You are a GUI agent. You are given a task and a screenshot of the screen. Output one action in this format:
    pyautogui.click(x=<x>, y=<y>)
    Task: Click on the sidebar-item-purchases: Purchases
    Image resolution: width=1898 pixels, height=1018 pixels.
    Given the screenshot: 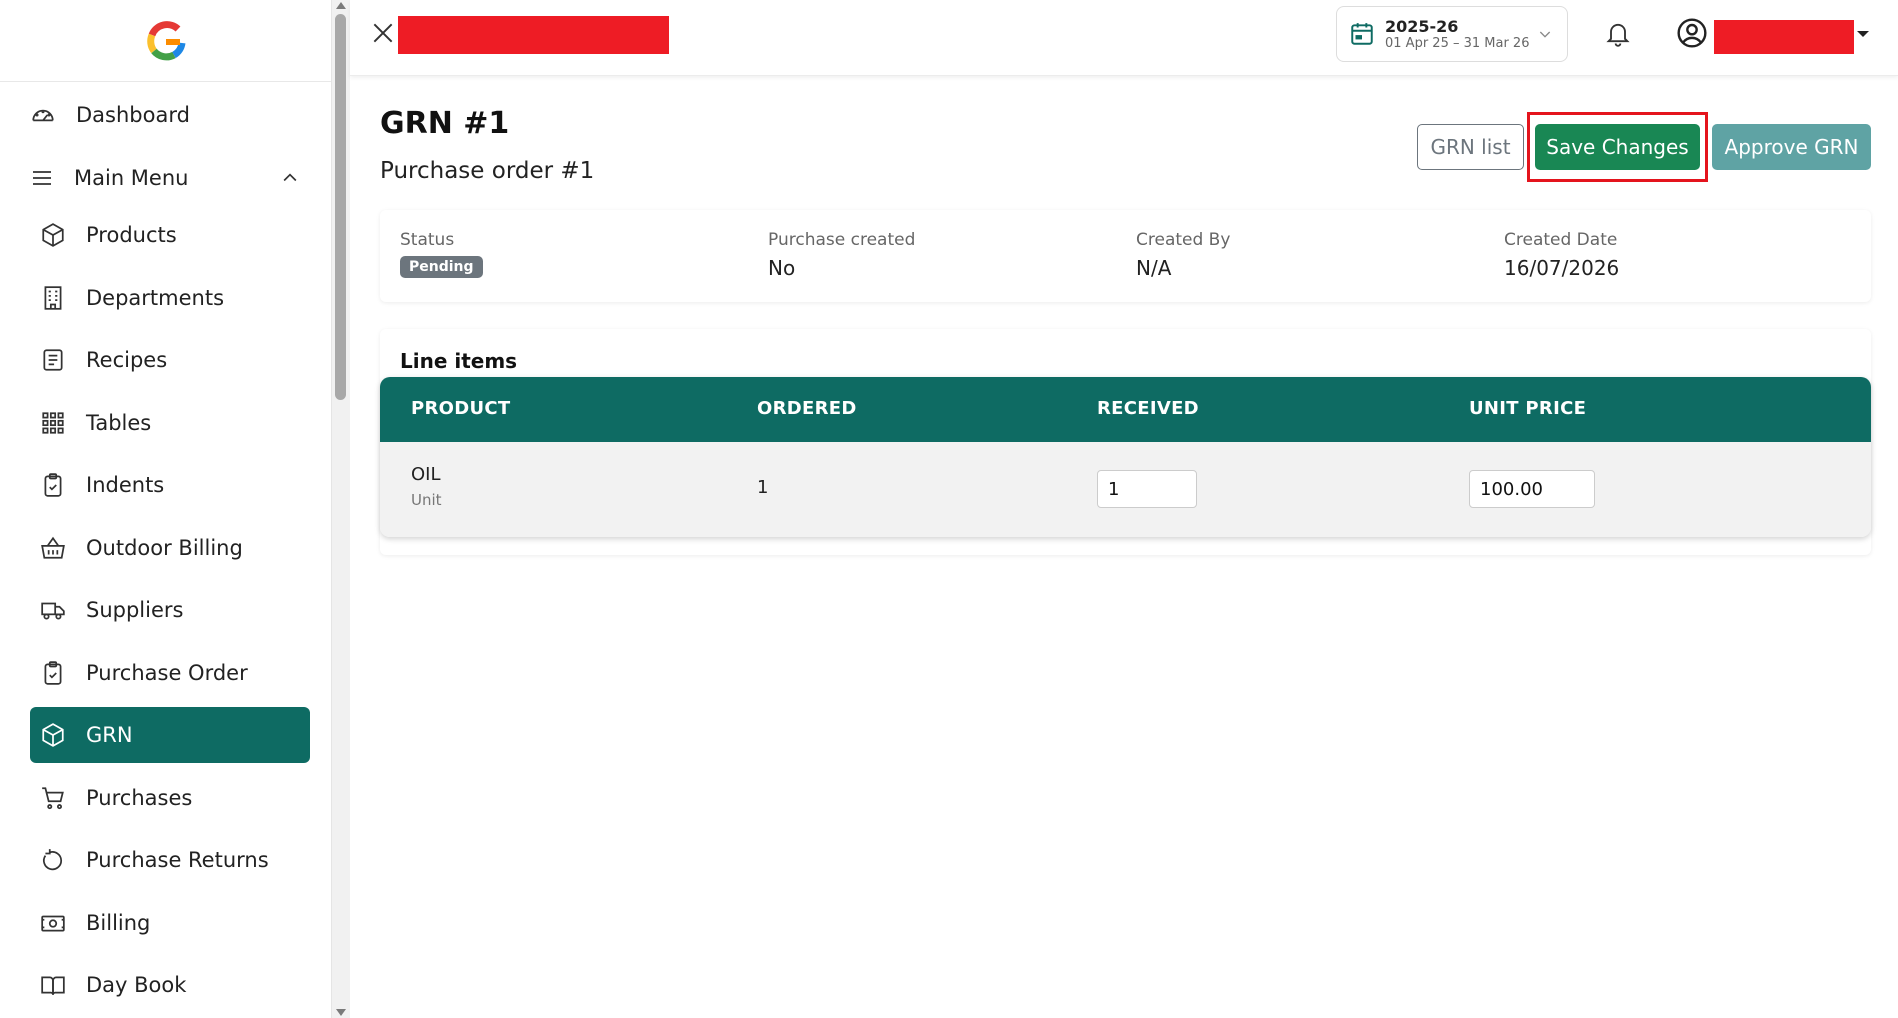 What is the action you would take?
    pyautogui.click(x=170, y=798)
    